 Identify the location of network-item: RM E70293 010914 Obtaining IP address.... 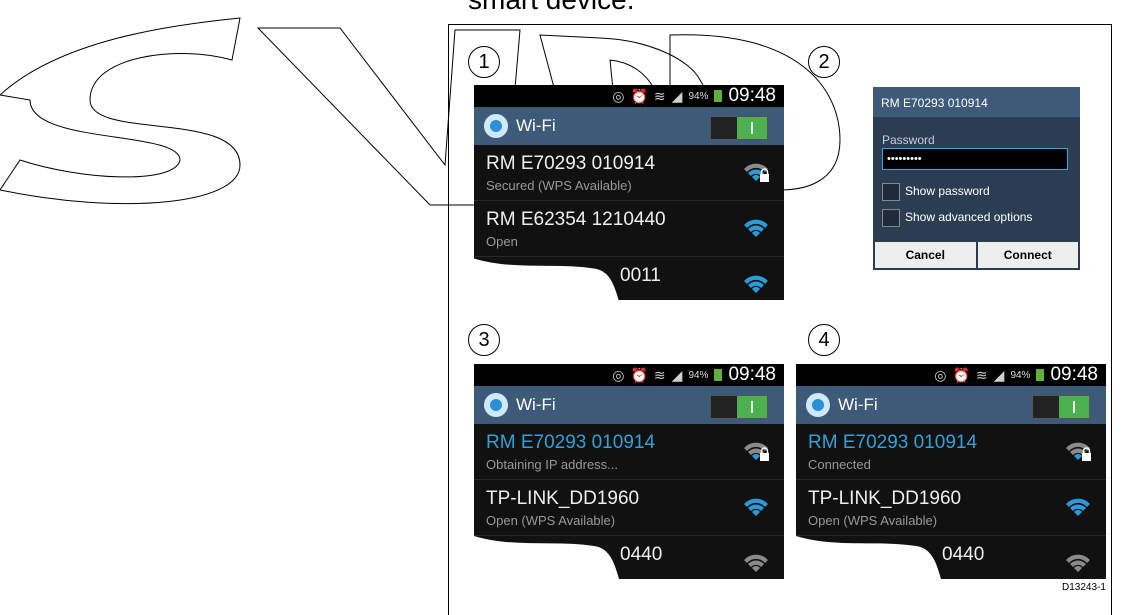
(629, 452).